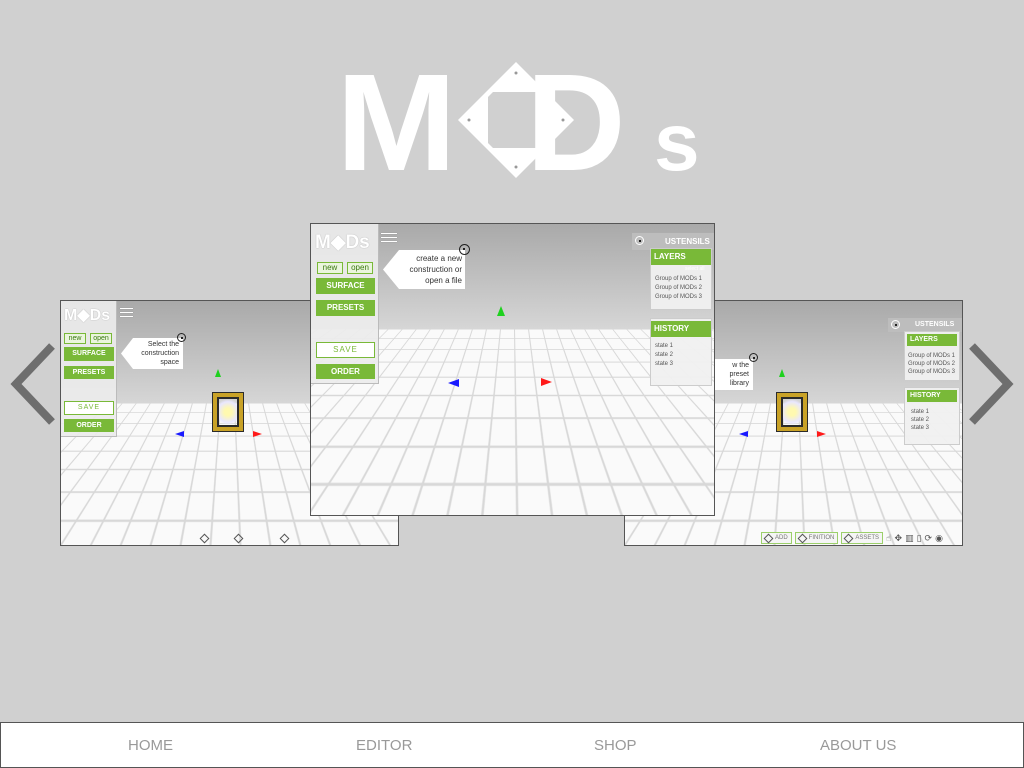  What do you see at coordinates (512, 745) in the screenshot?
I see `main-nav: HOME EDITOR SHOP ABOUT US` at bounding box center [512, 745].